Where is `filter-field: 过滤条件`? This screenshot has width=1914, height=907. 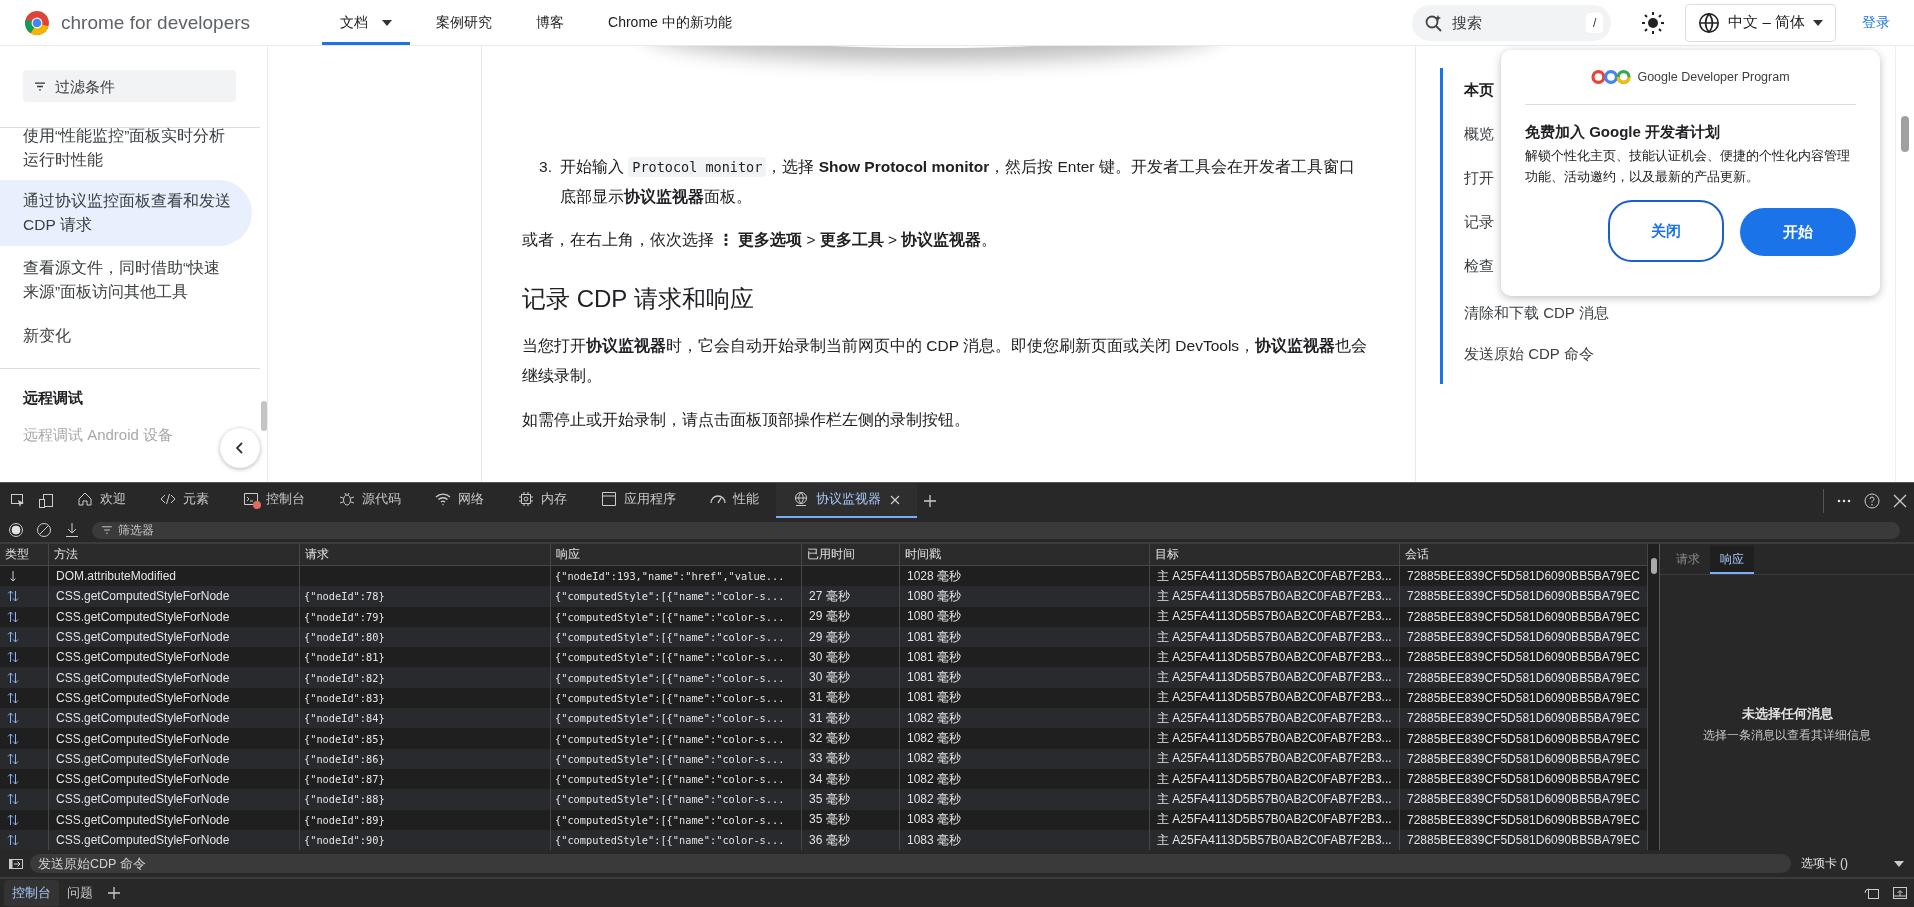 filter-field: 过滤条件 is located at coordinates (129, 86).